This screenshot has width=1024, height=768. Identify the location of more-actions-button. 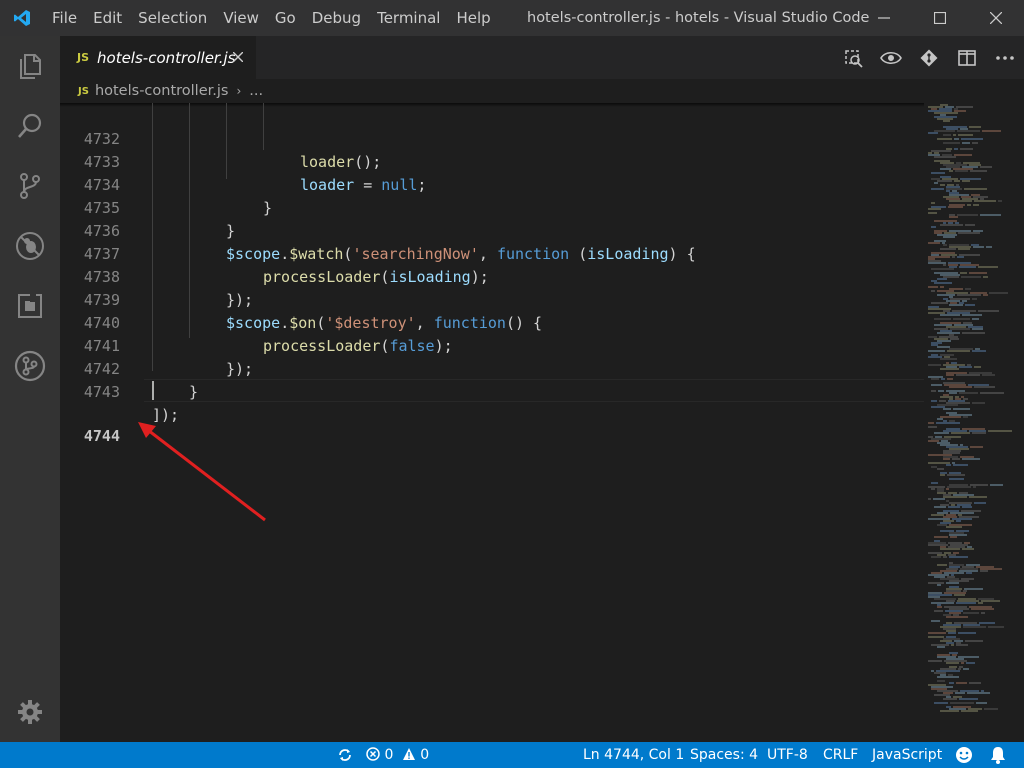
(1005, 57).